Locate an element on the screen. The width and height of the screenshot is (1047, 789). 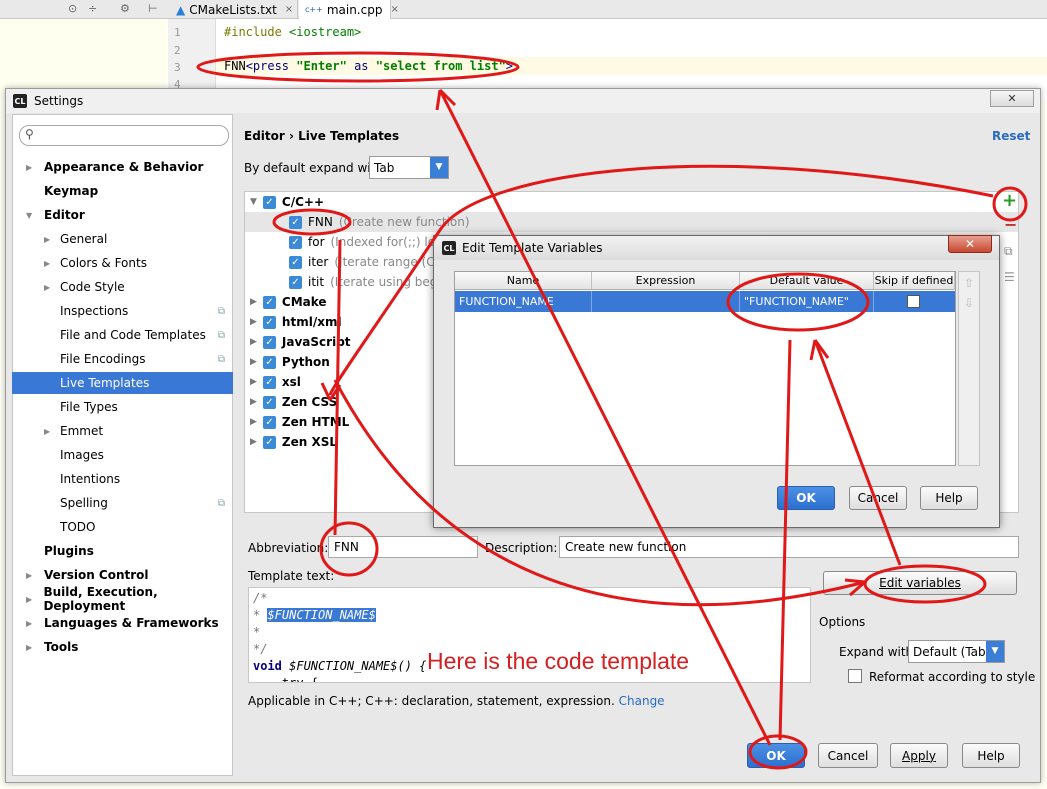
tree-group-javascript: ▶ ✓ JavaScript is located at coordinates (300, 342).